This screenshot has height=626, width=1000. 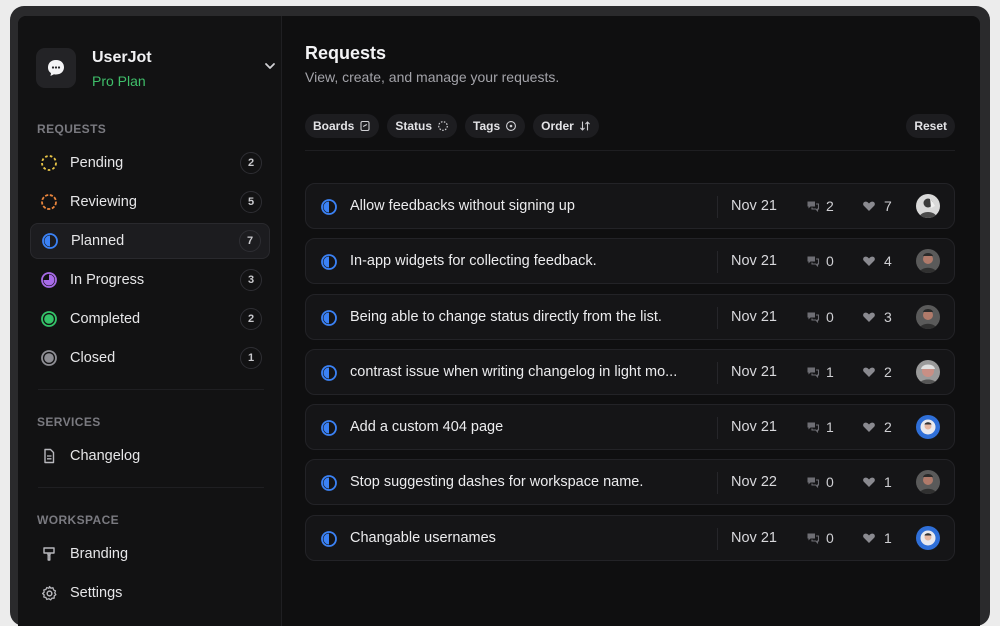 What do you see at coordinates (365, 126) in the screenshot?
I see `board-icon` at bounding box center [365, 126].